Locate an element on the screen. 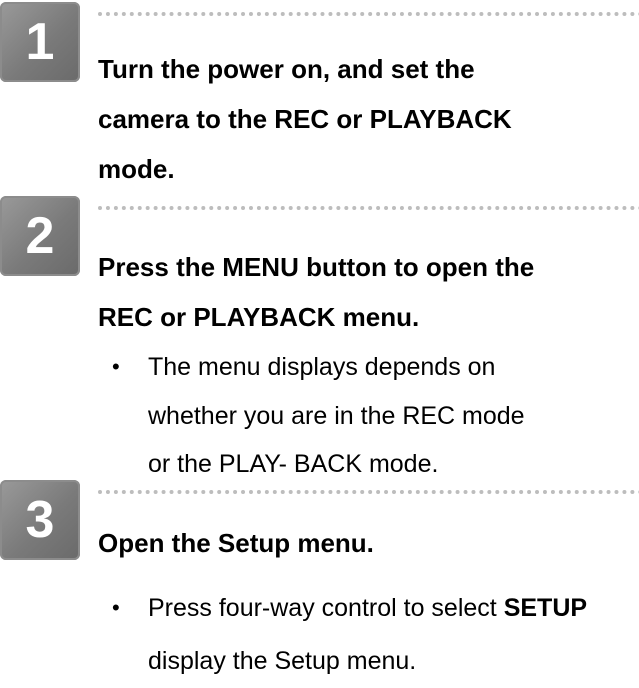  step-3-heading-line-1: Open the Setup menu. is located at coordinates (236, 543).